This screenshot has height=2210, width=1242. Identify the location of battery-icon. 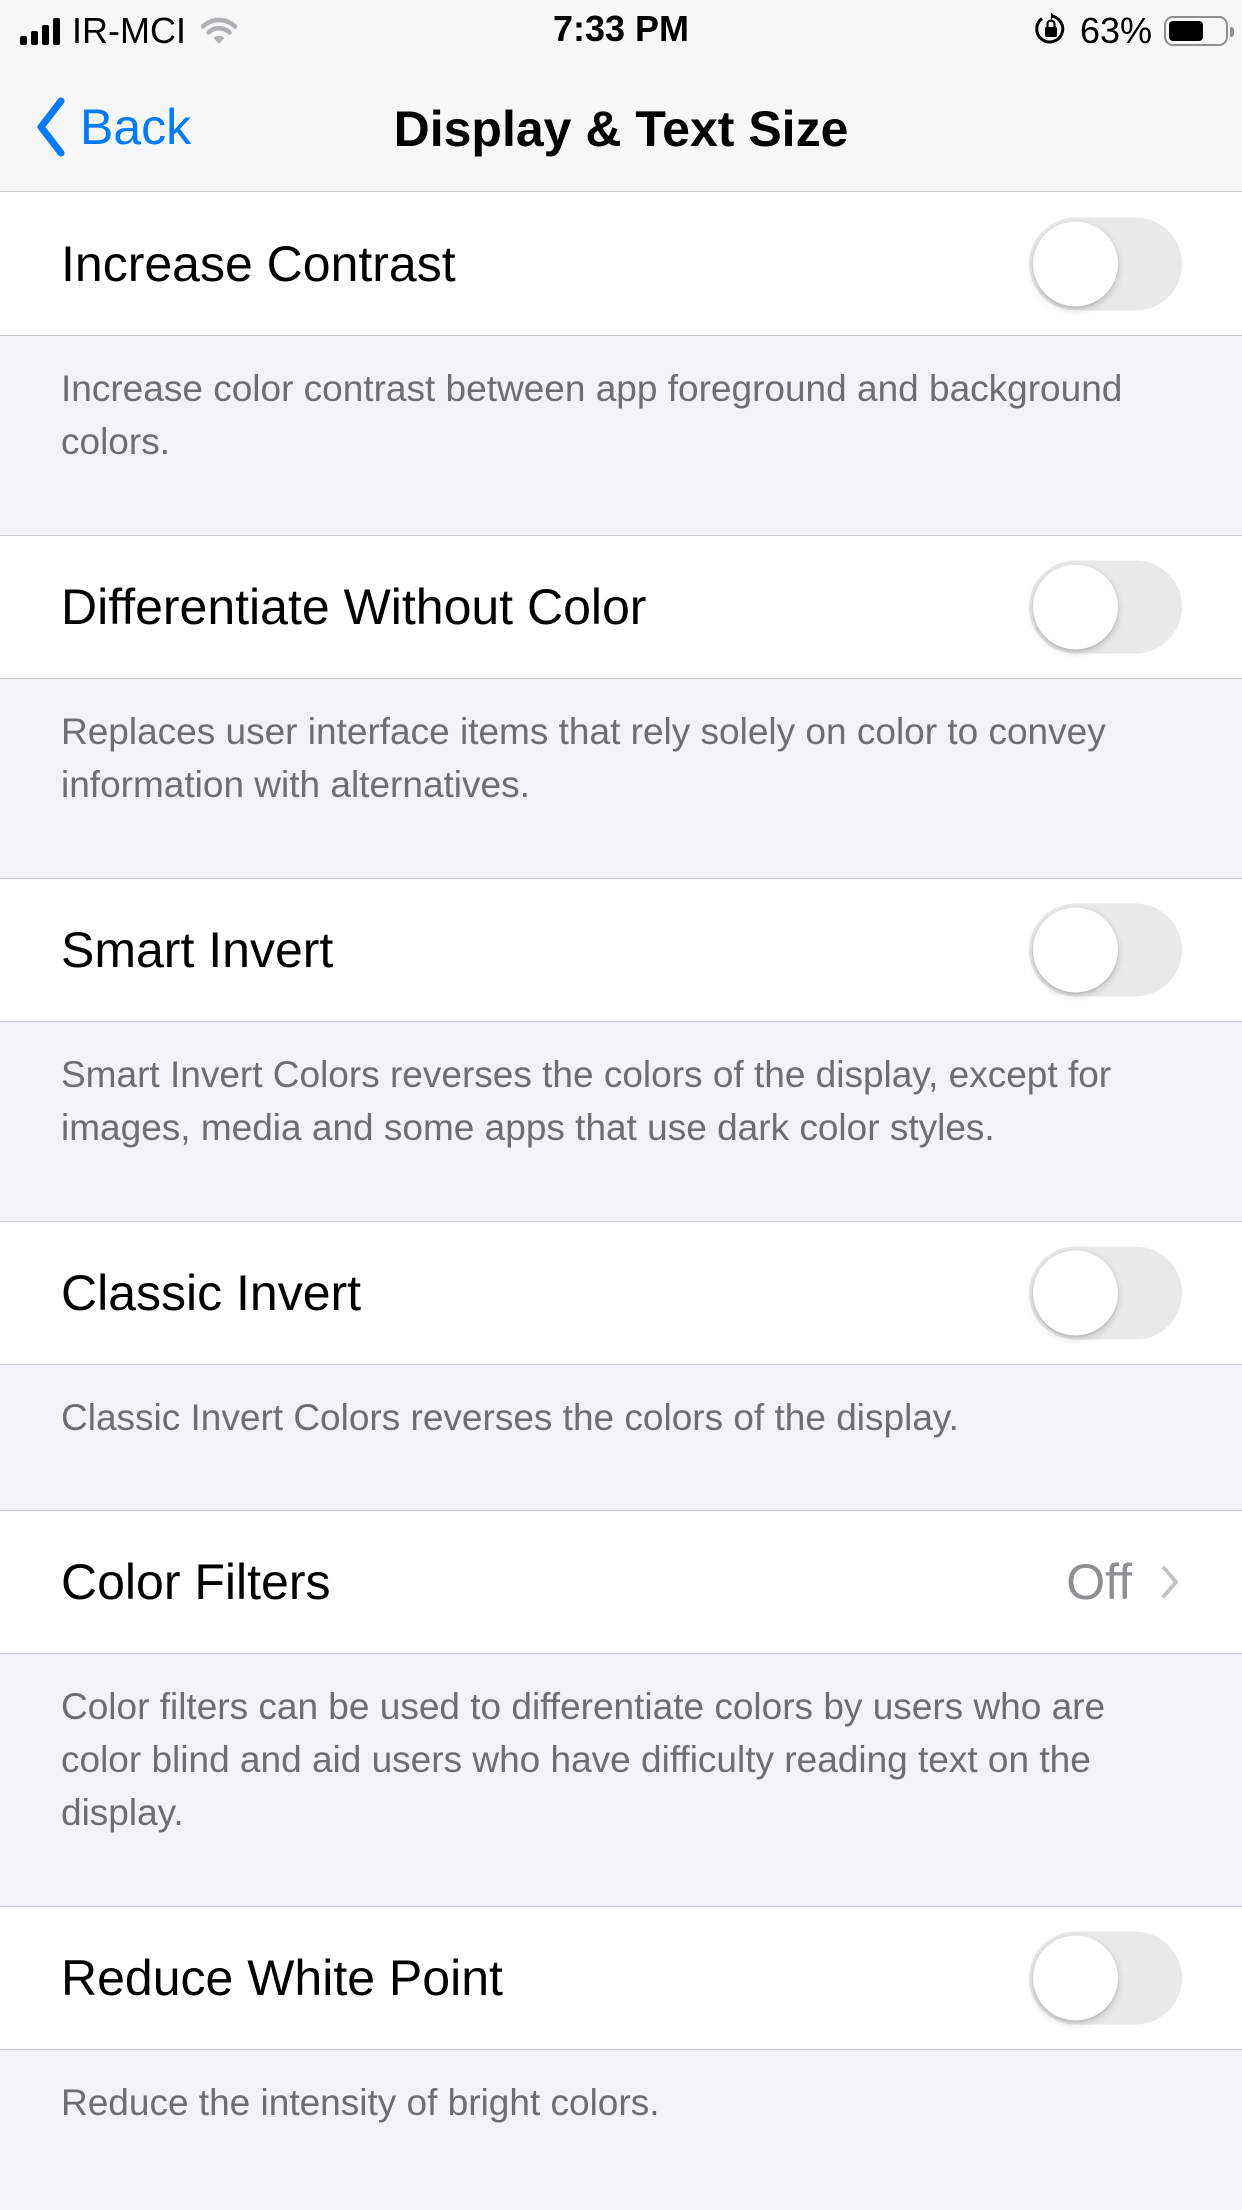
(1199, 31).